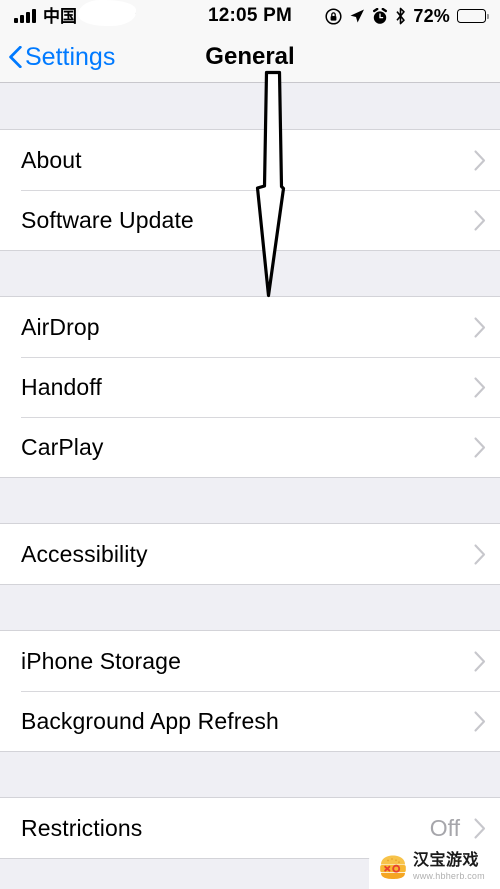 The height and width of the screenshot is (889, 500). I want to click on watermark-title: 汉宝游戏, so click(446, 860).